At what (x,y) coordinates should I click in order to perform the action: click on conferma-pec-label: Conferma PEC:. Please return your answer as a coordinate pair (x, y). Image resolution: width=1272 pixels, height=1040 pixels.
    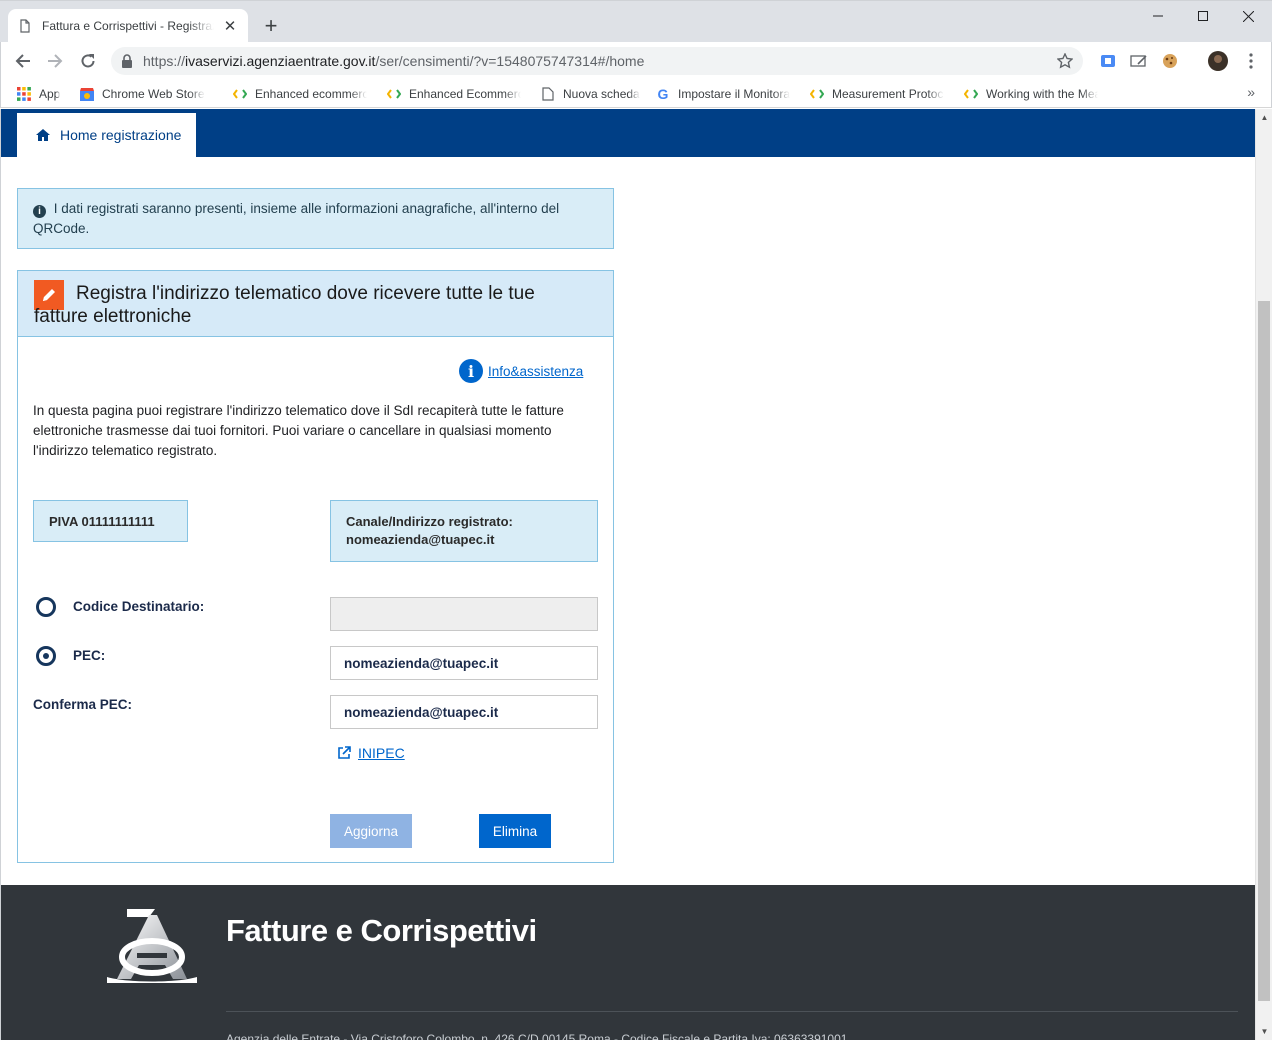
    Looking at the image, I should click on (83, 704).